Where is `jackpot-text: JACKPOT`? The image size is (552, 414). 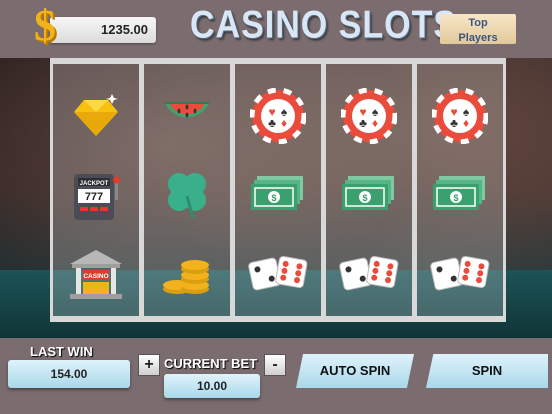 jackpot-text: JACKPOT is located at coordinates (94, 184).